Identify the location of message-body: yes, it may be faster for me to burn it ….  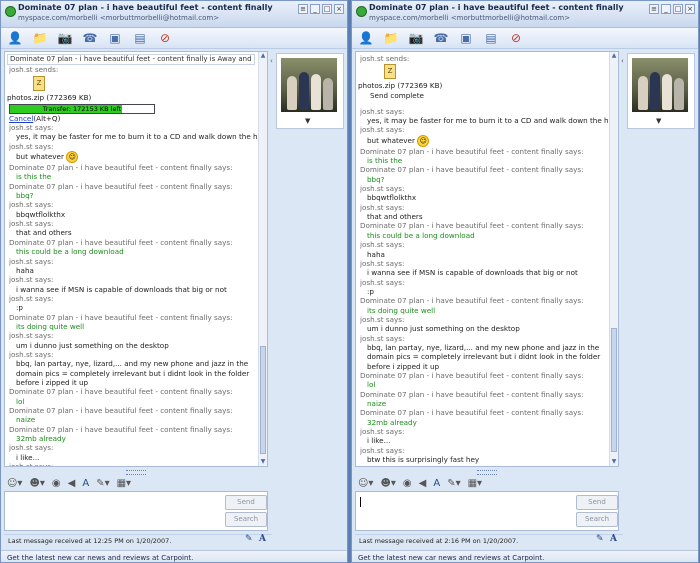
(491, 121).